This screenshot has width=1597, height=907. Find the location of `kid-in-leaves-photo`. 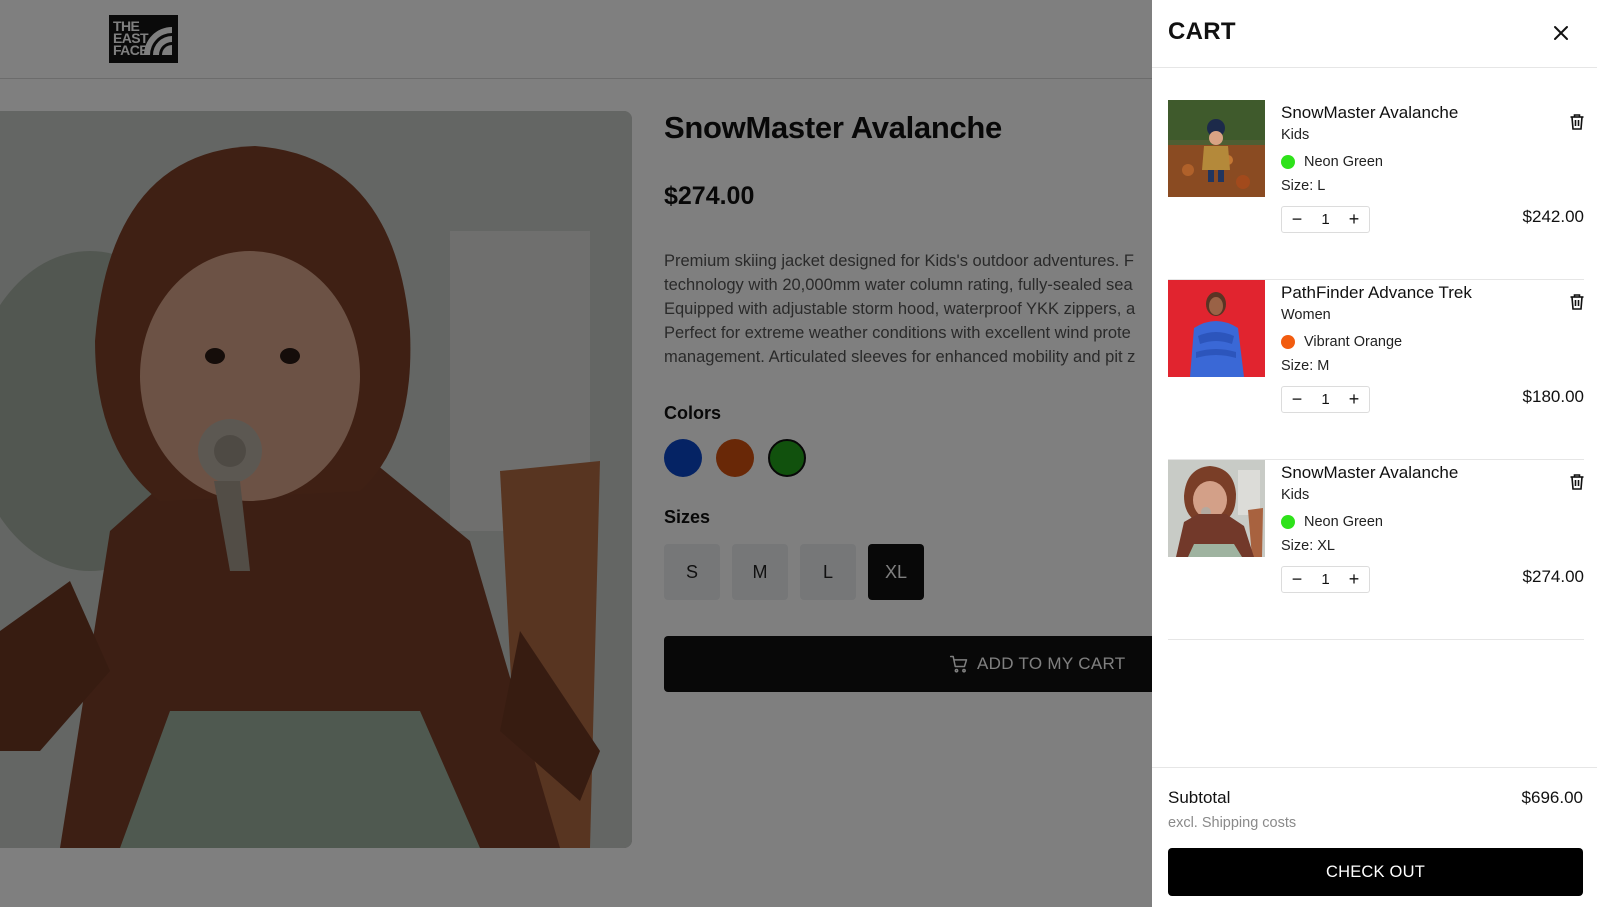

kid-in-leaves-photo is located at coordinates (1216, 148).